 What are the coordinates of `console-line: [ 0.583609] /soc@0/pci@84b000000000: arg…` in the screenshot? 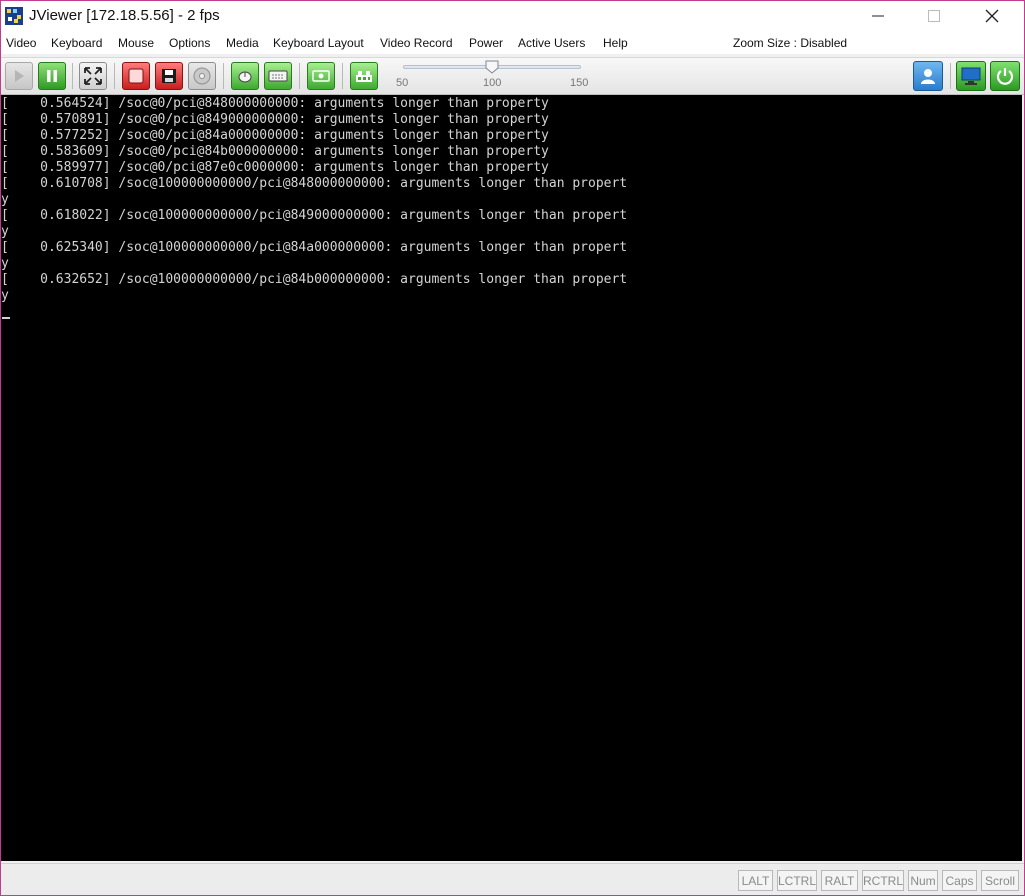 It's located at (275, 151).